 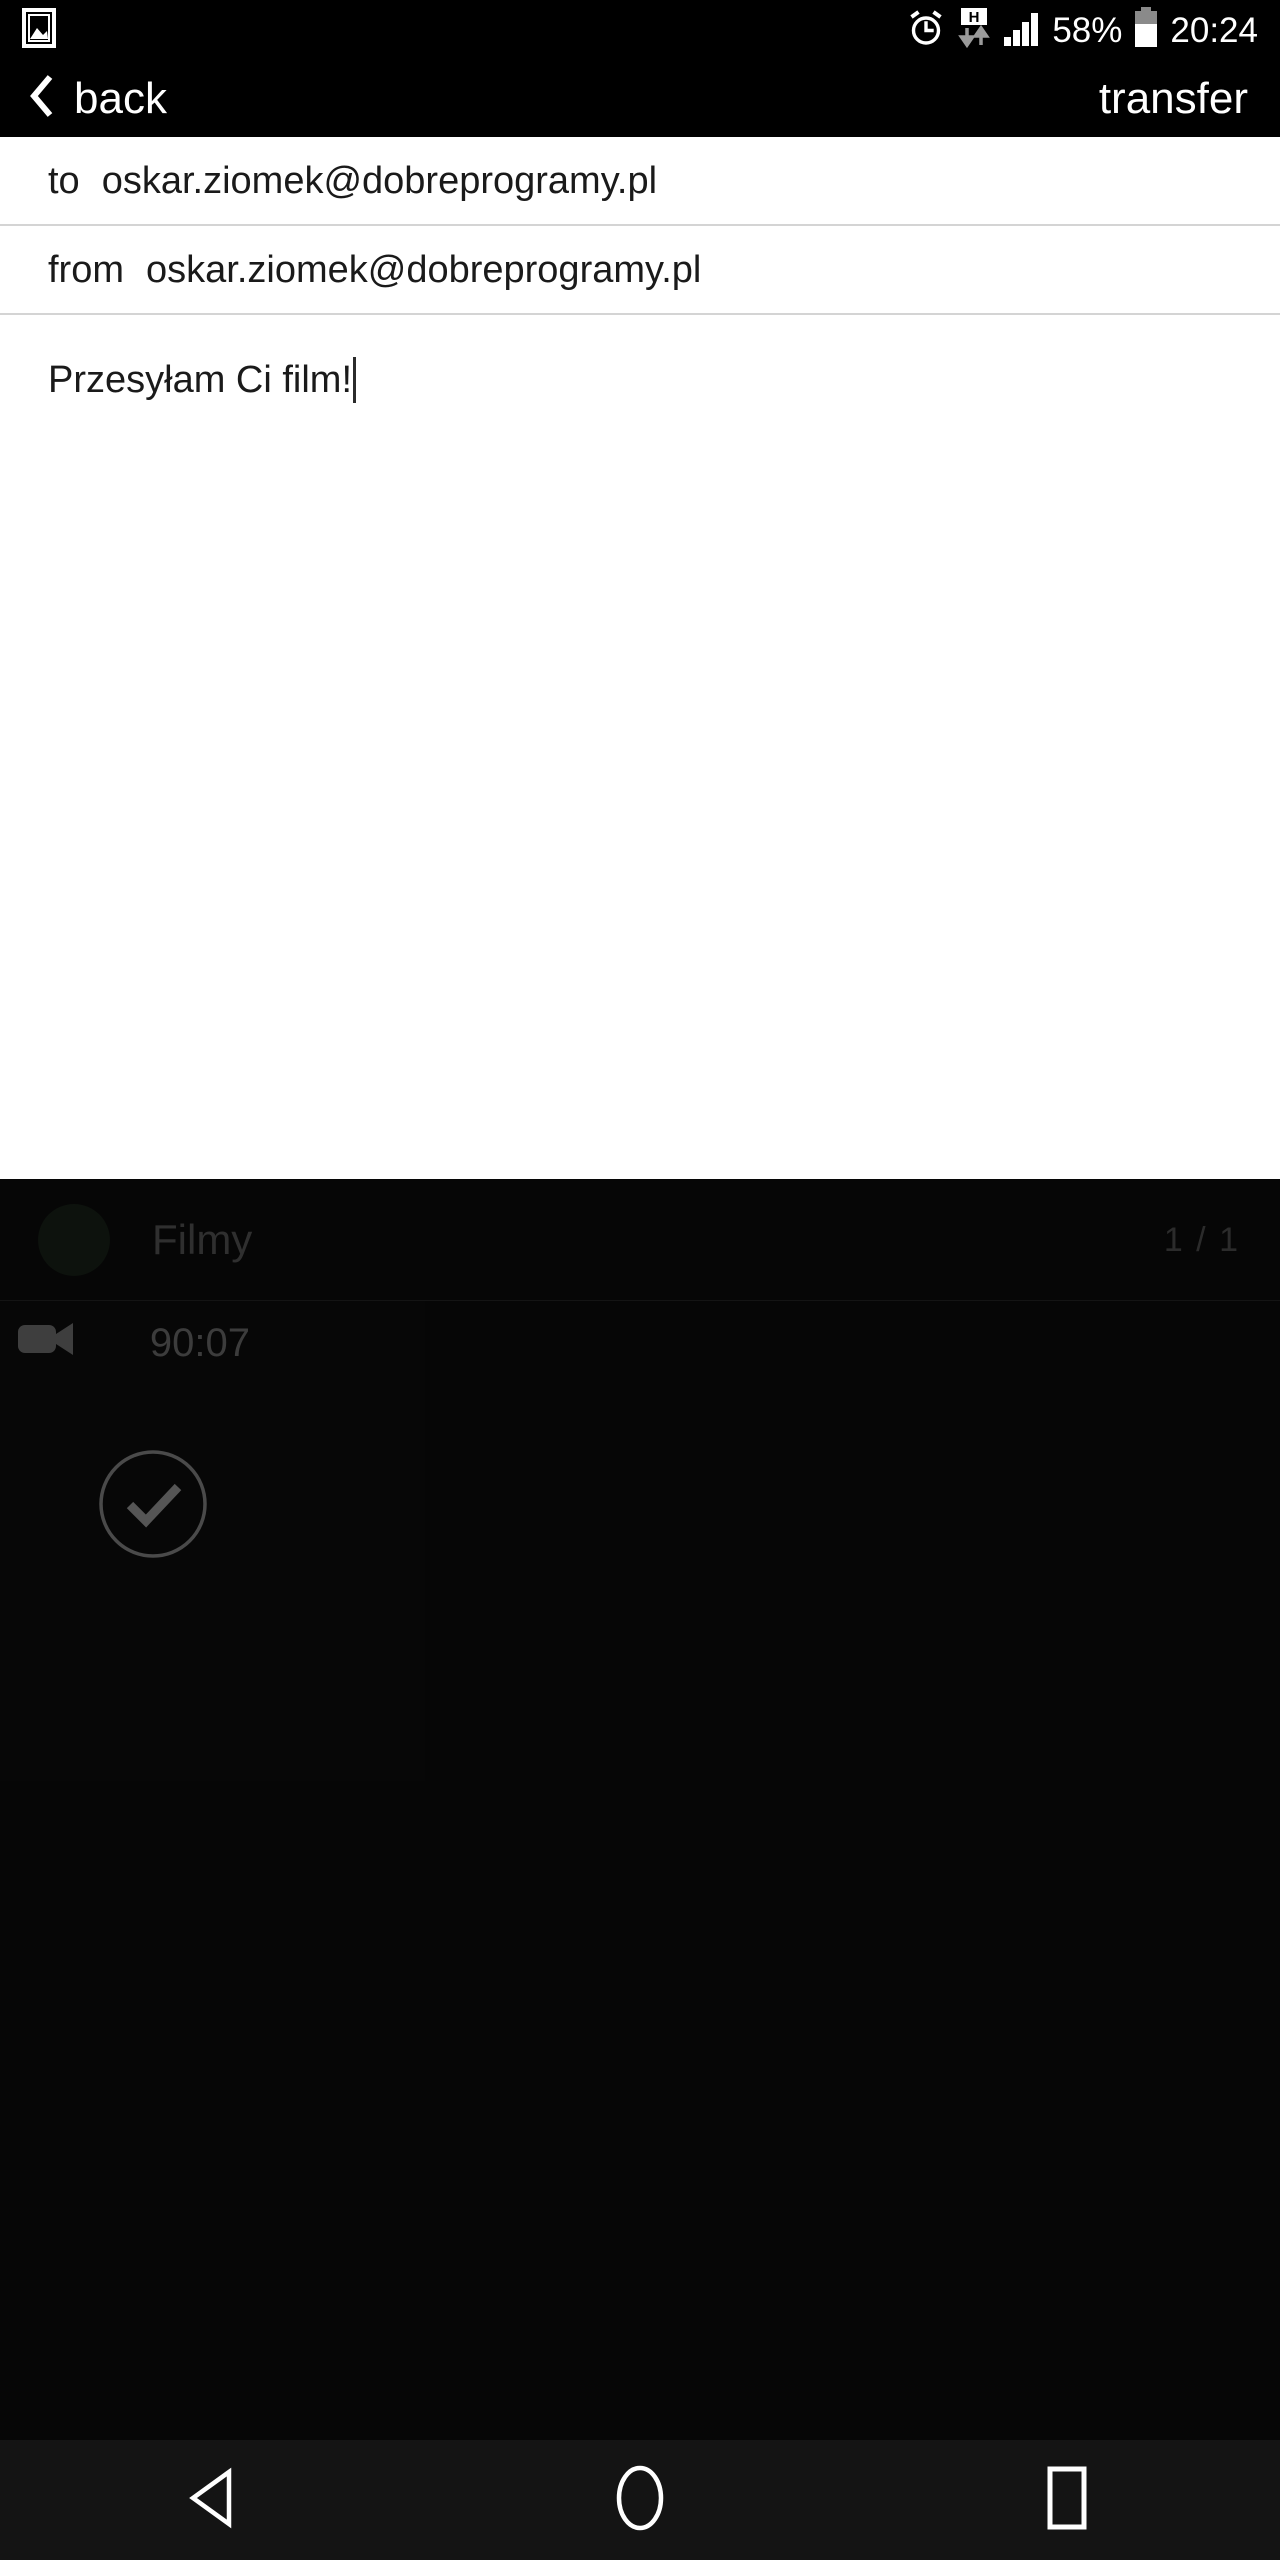 I want to click on photo-icon, so click(x=39, y=30).